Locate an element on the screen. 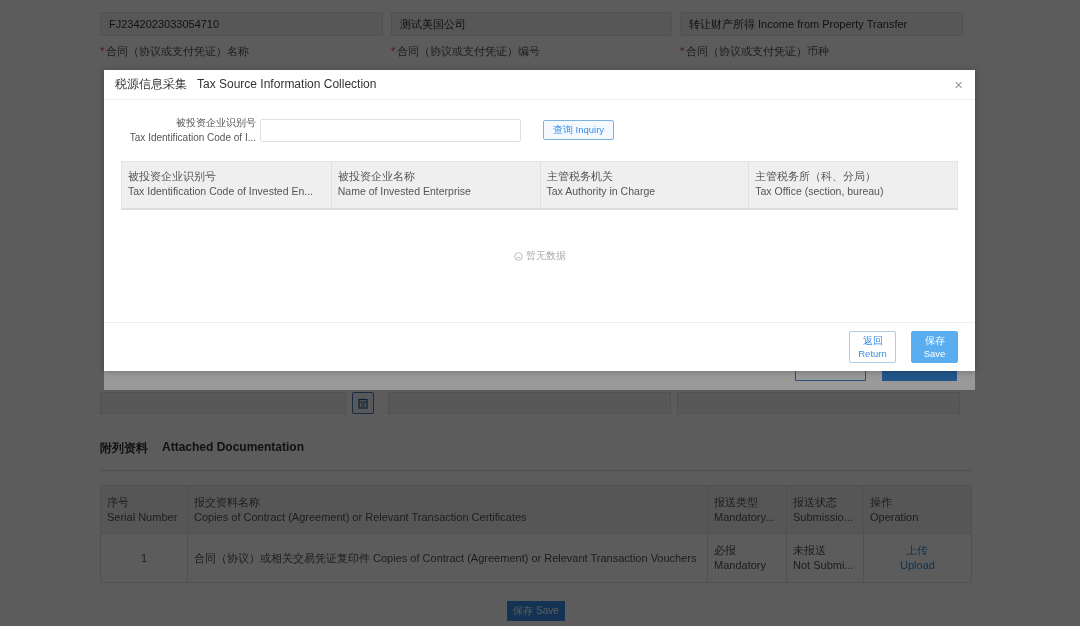  column-header: 主管税务所（科、分局） Tax Office (section, bureau) is located at coordinates (852, 185).